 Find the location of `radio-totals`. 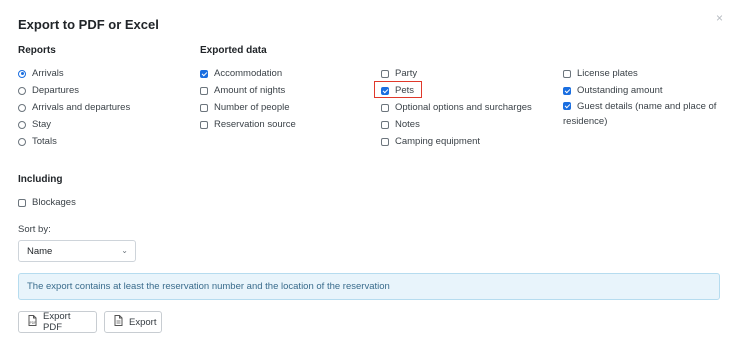

radio-totals is located at coordinates (22, 141).